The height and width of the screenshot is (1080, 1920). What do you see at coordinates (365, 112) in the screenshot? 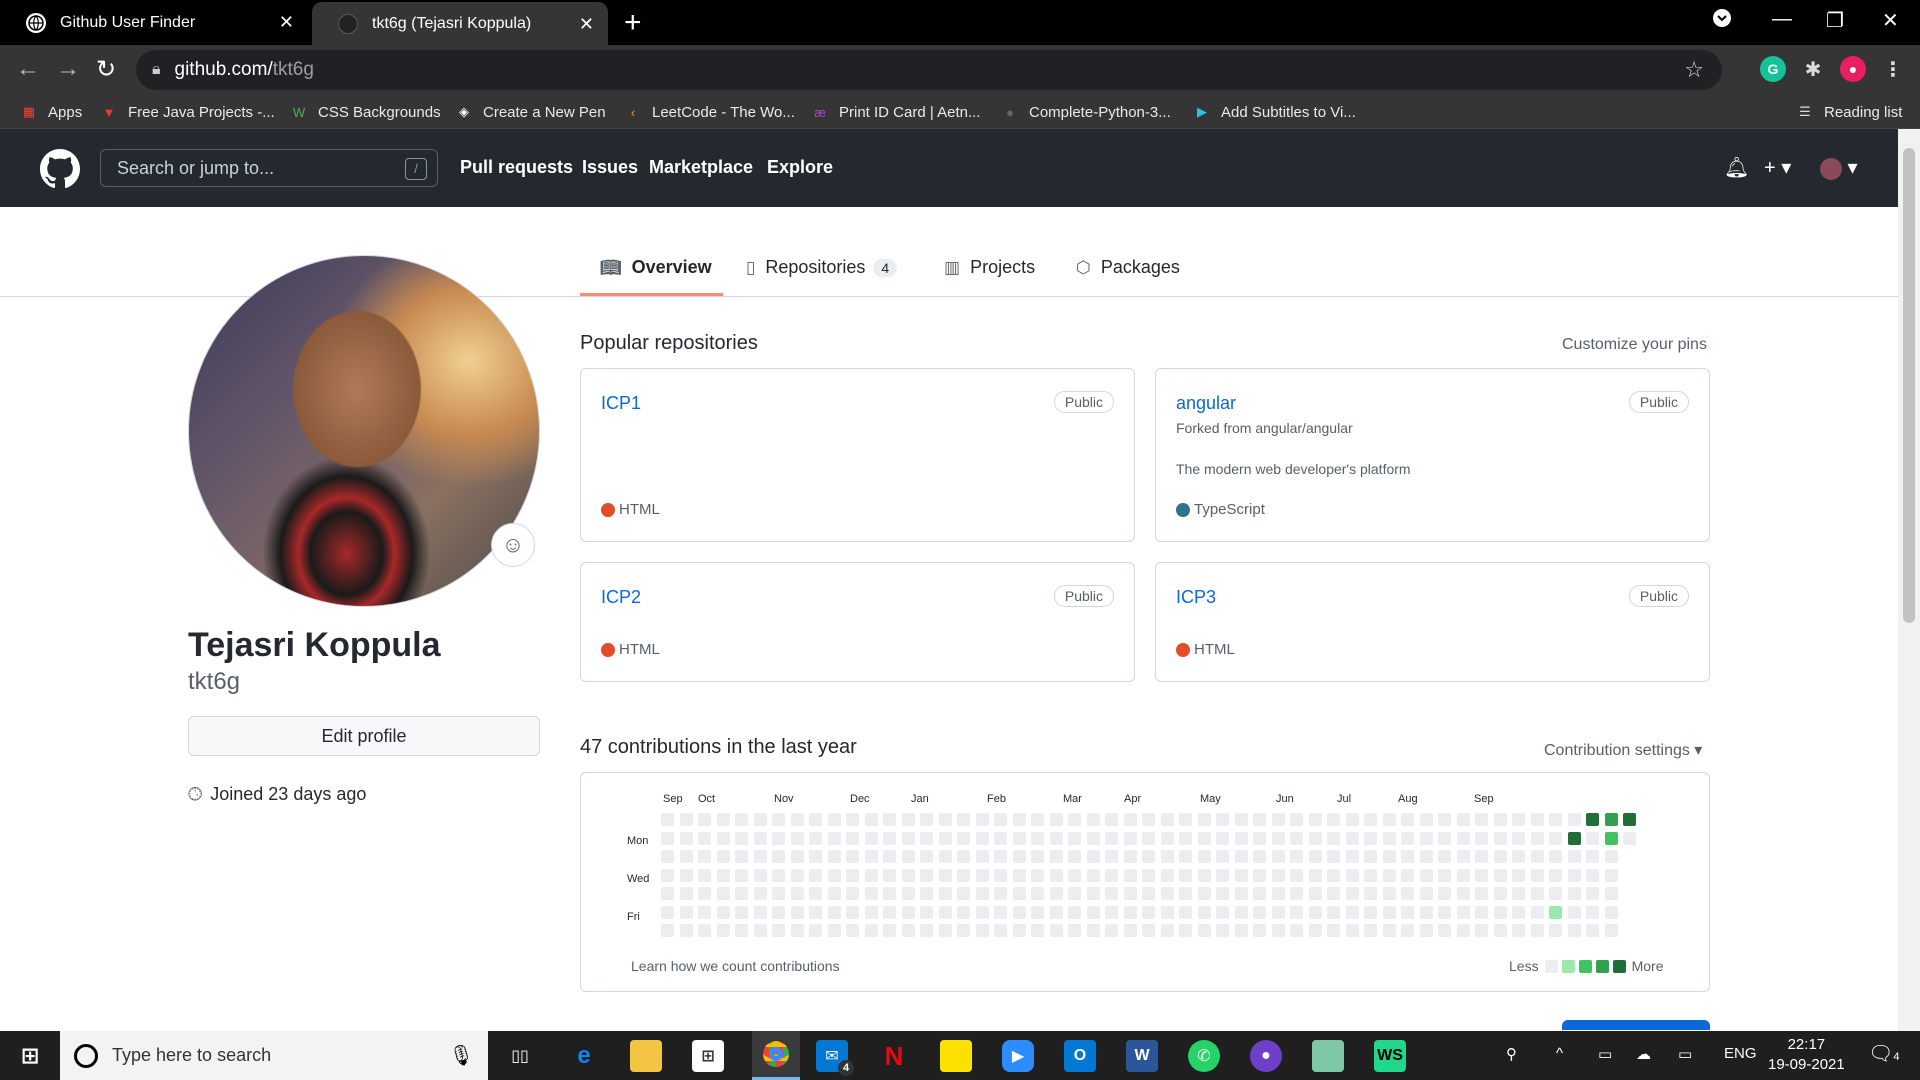
I see `bookmark-css-backgrounds: W CSS Backgrounds` at bounding box center [365, 112].